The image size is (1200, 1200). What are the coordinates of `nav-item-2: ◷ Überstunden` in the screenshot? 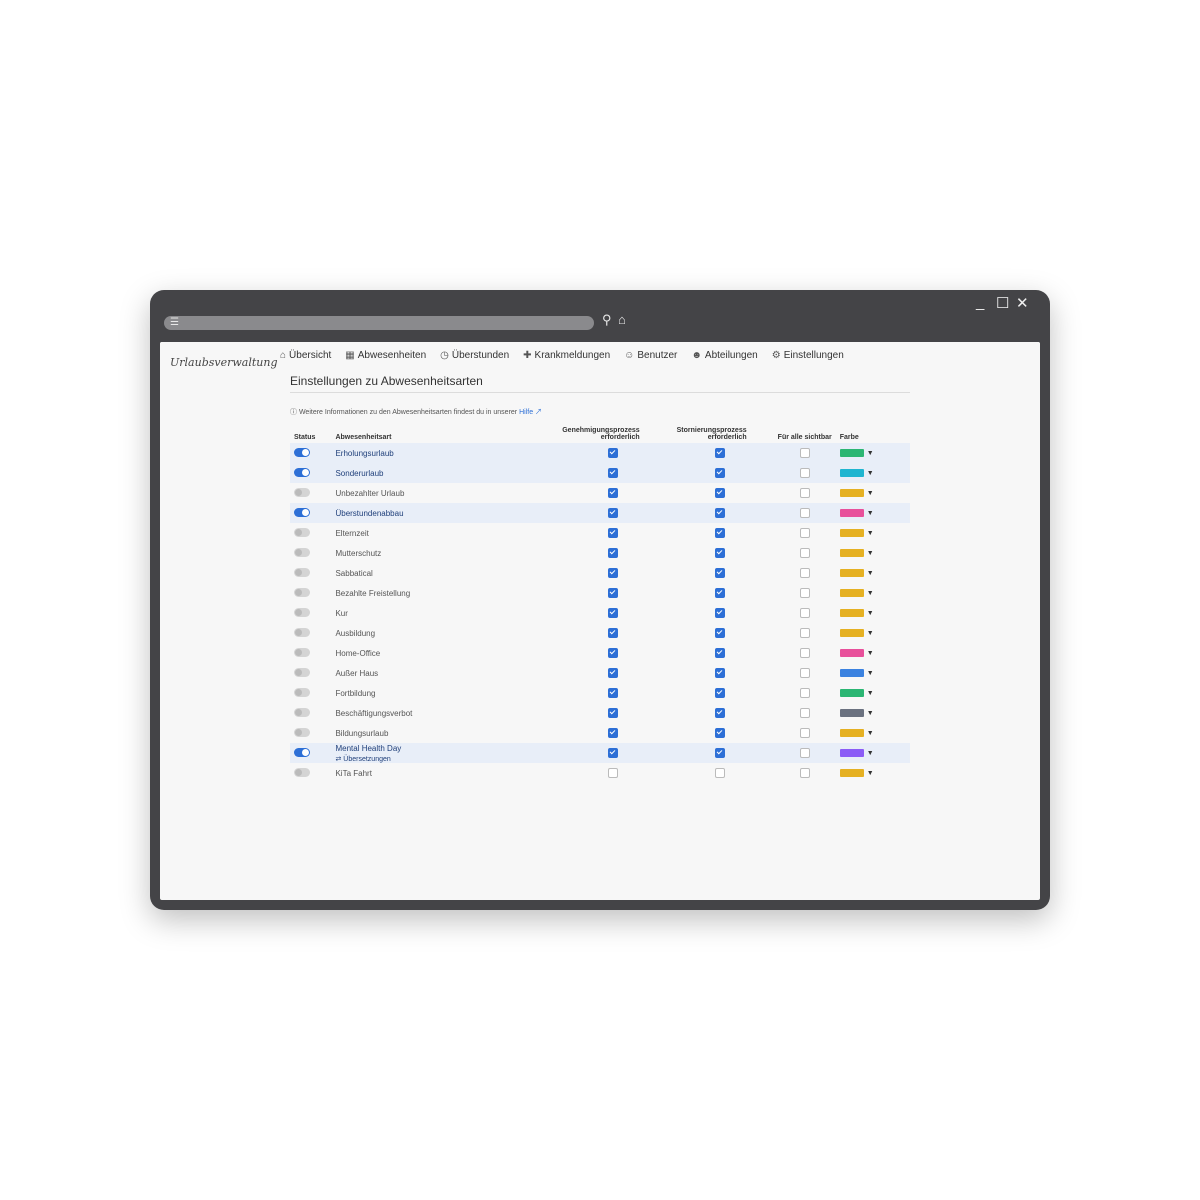 It's located at (474, 355).